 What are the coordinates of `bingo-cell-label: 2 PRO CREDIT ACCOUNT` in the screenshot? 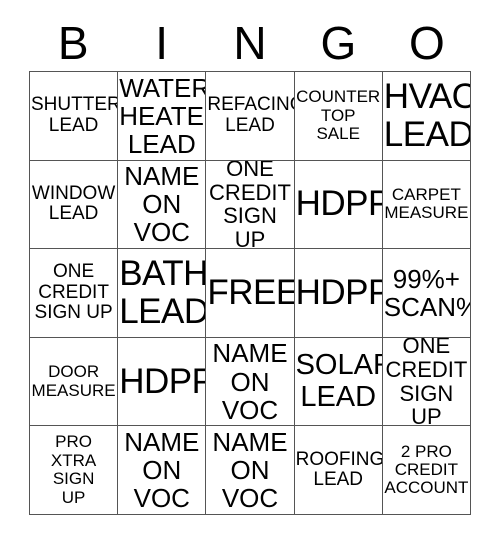 It's located at (426, 469).